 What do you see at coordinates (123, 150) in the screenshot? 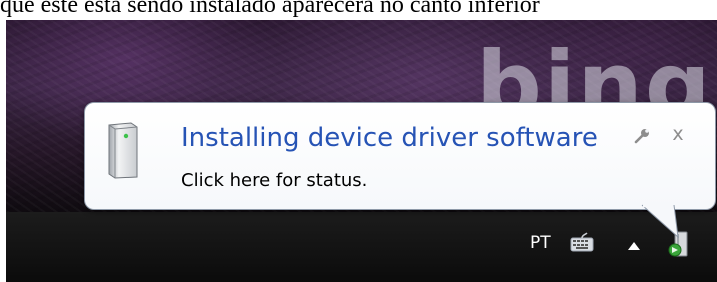
I see `device-tower-icon` at bounding box center [123, 150].